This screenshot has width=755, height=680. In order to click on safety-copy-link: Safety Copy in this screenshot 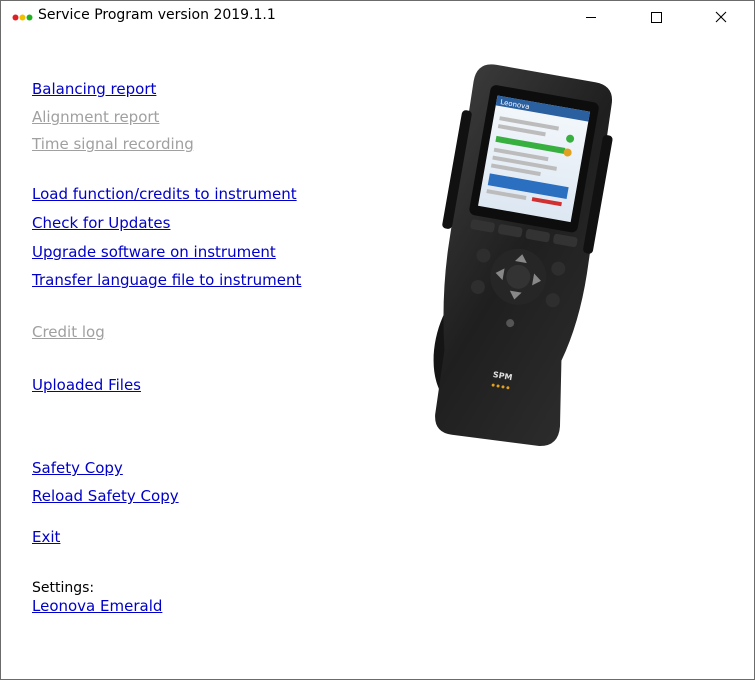, I will do `click(77, 468)`.